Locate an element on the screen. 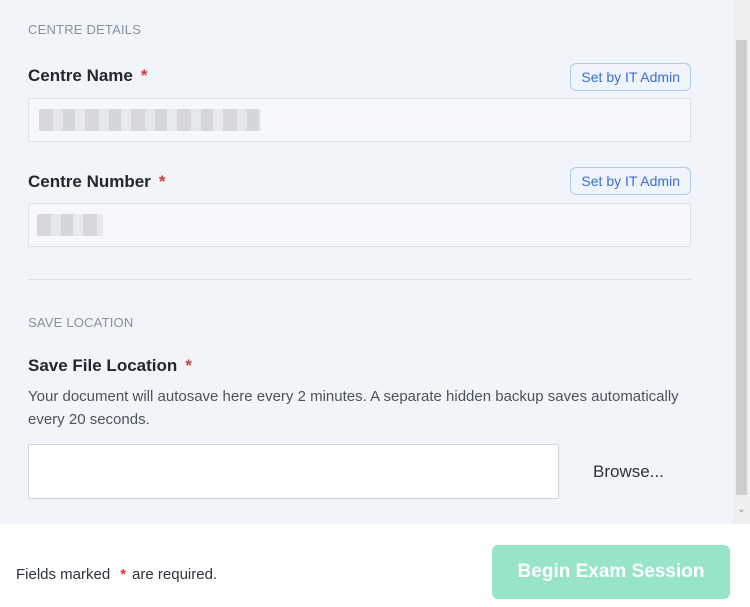 This screenshot has width=750, height=607. redacted-centre-number is located at coordinates (70, 225).